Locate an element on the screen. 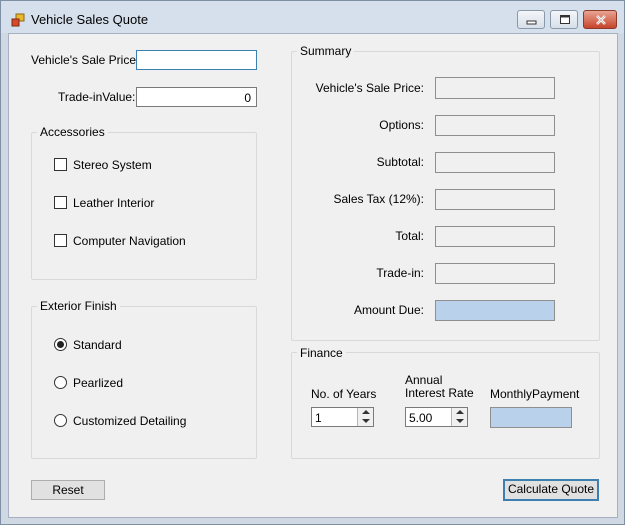 This screenshot has width=625, height=525. monthly-payment-output is located at coordinates (531, 417).